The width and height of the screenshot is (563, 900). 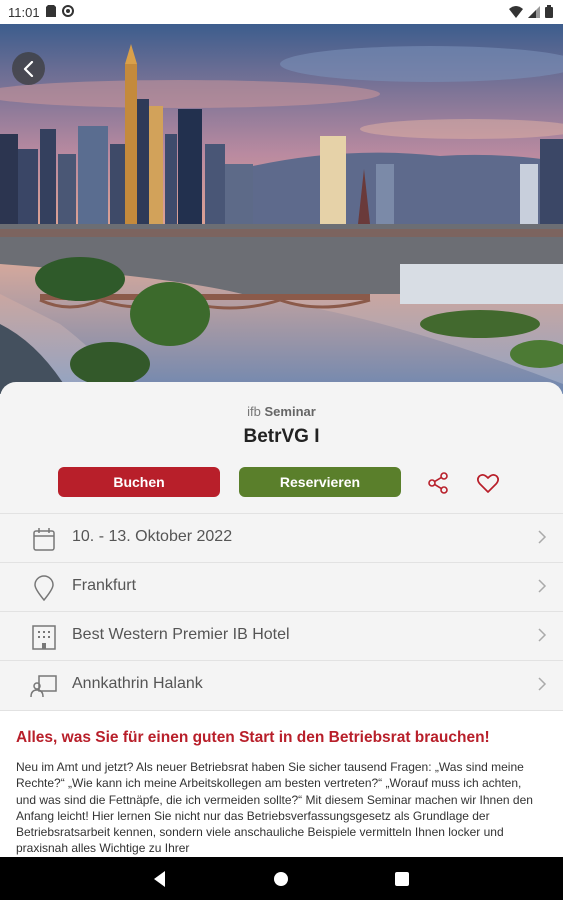 What do you see at coordinates (254, 411) in the screenshot?
I see `brand-label: ifb` at bounding box center [254, 411].